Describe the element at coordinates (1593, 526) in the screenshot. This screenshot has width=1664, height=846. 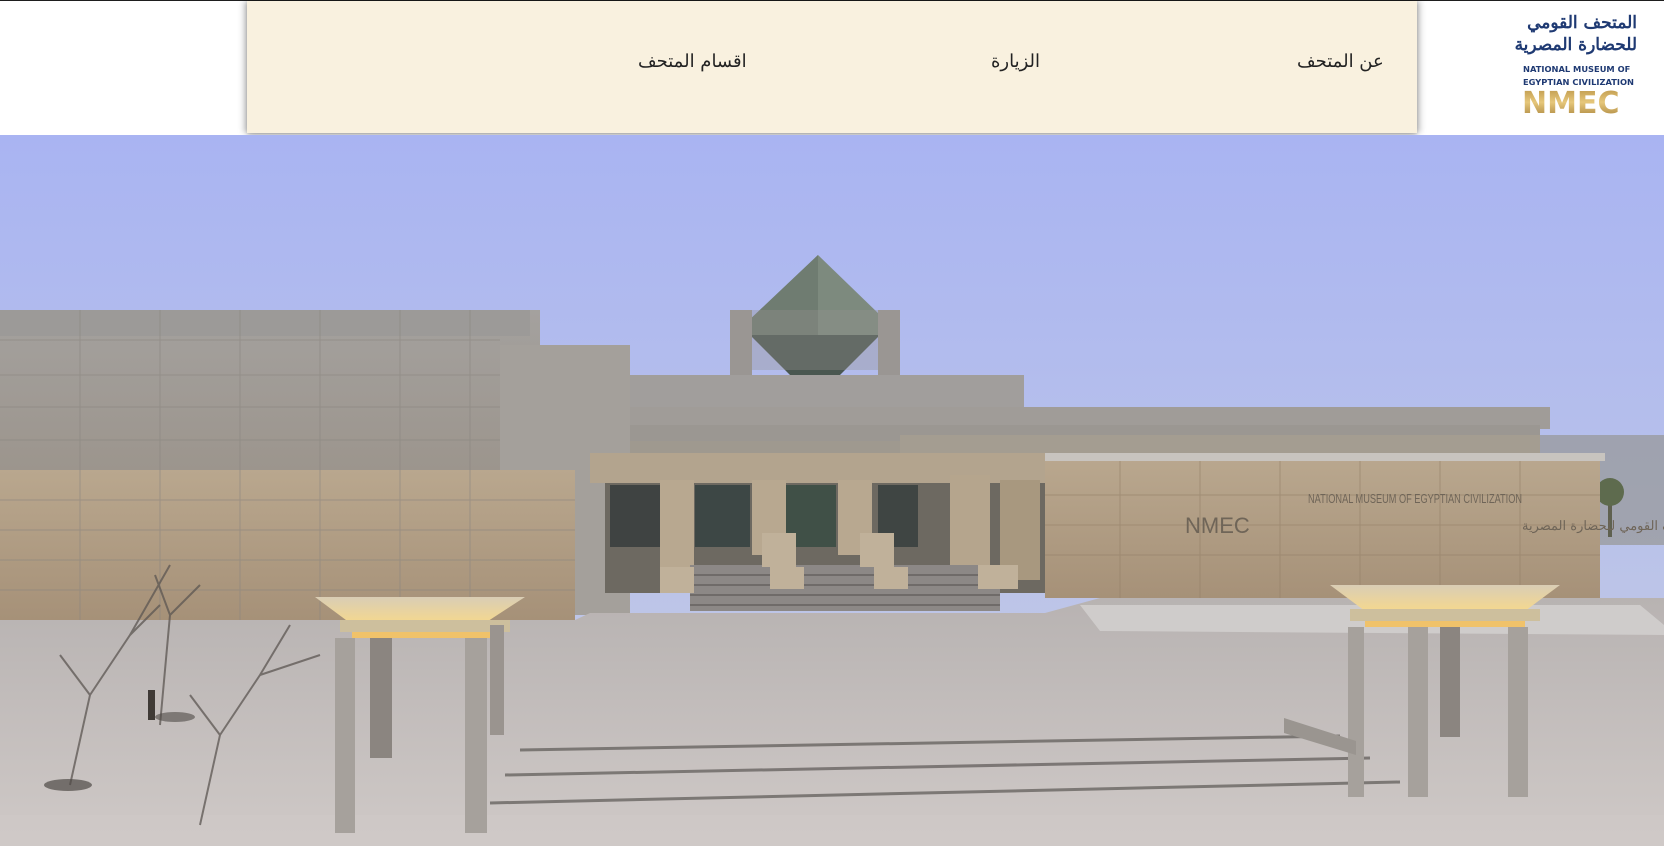
I see `facade-sign-arabic: المتحف القومي للحضارة المصرية` at that location.